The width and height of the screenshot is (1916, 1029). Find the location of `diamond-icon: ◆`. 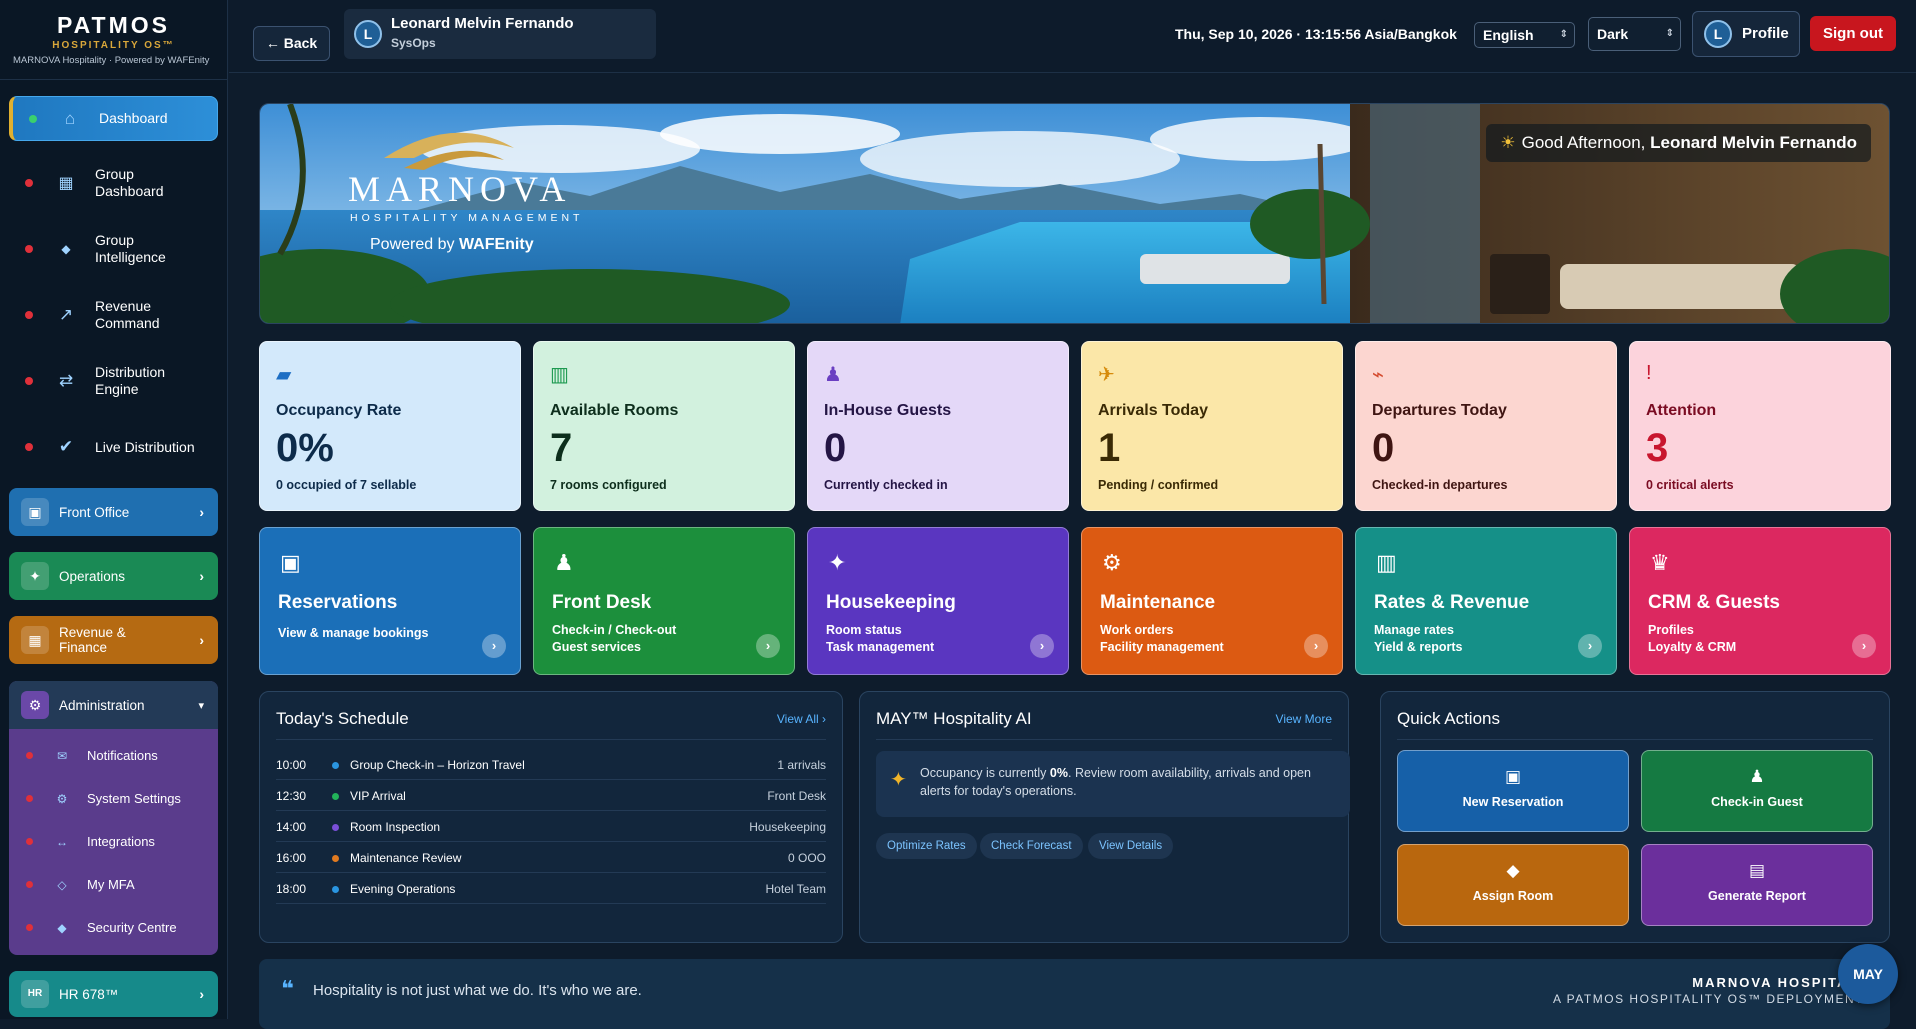

diamond-icon: ◆ is located at coordinates (62, 927).